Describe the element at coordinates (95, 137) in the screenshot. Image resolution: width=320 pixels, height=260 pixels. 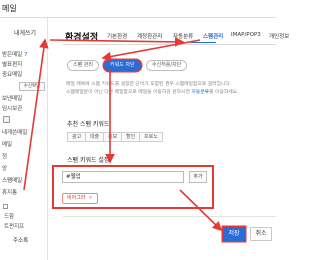
I see `recommended-keyword: 대출` at that location.